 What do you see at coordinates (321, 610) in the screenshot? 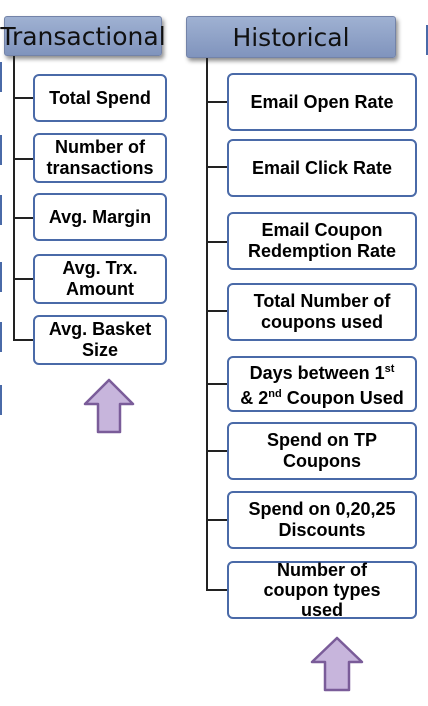
I see `metric-label: used` at bounding box center [321, 610].